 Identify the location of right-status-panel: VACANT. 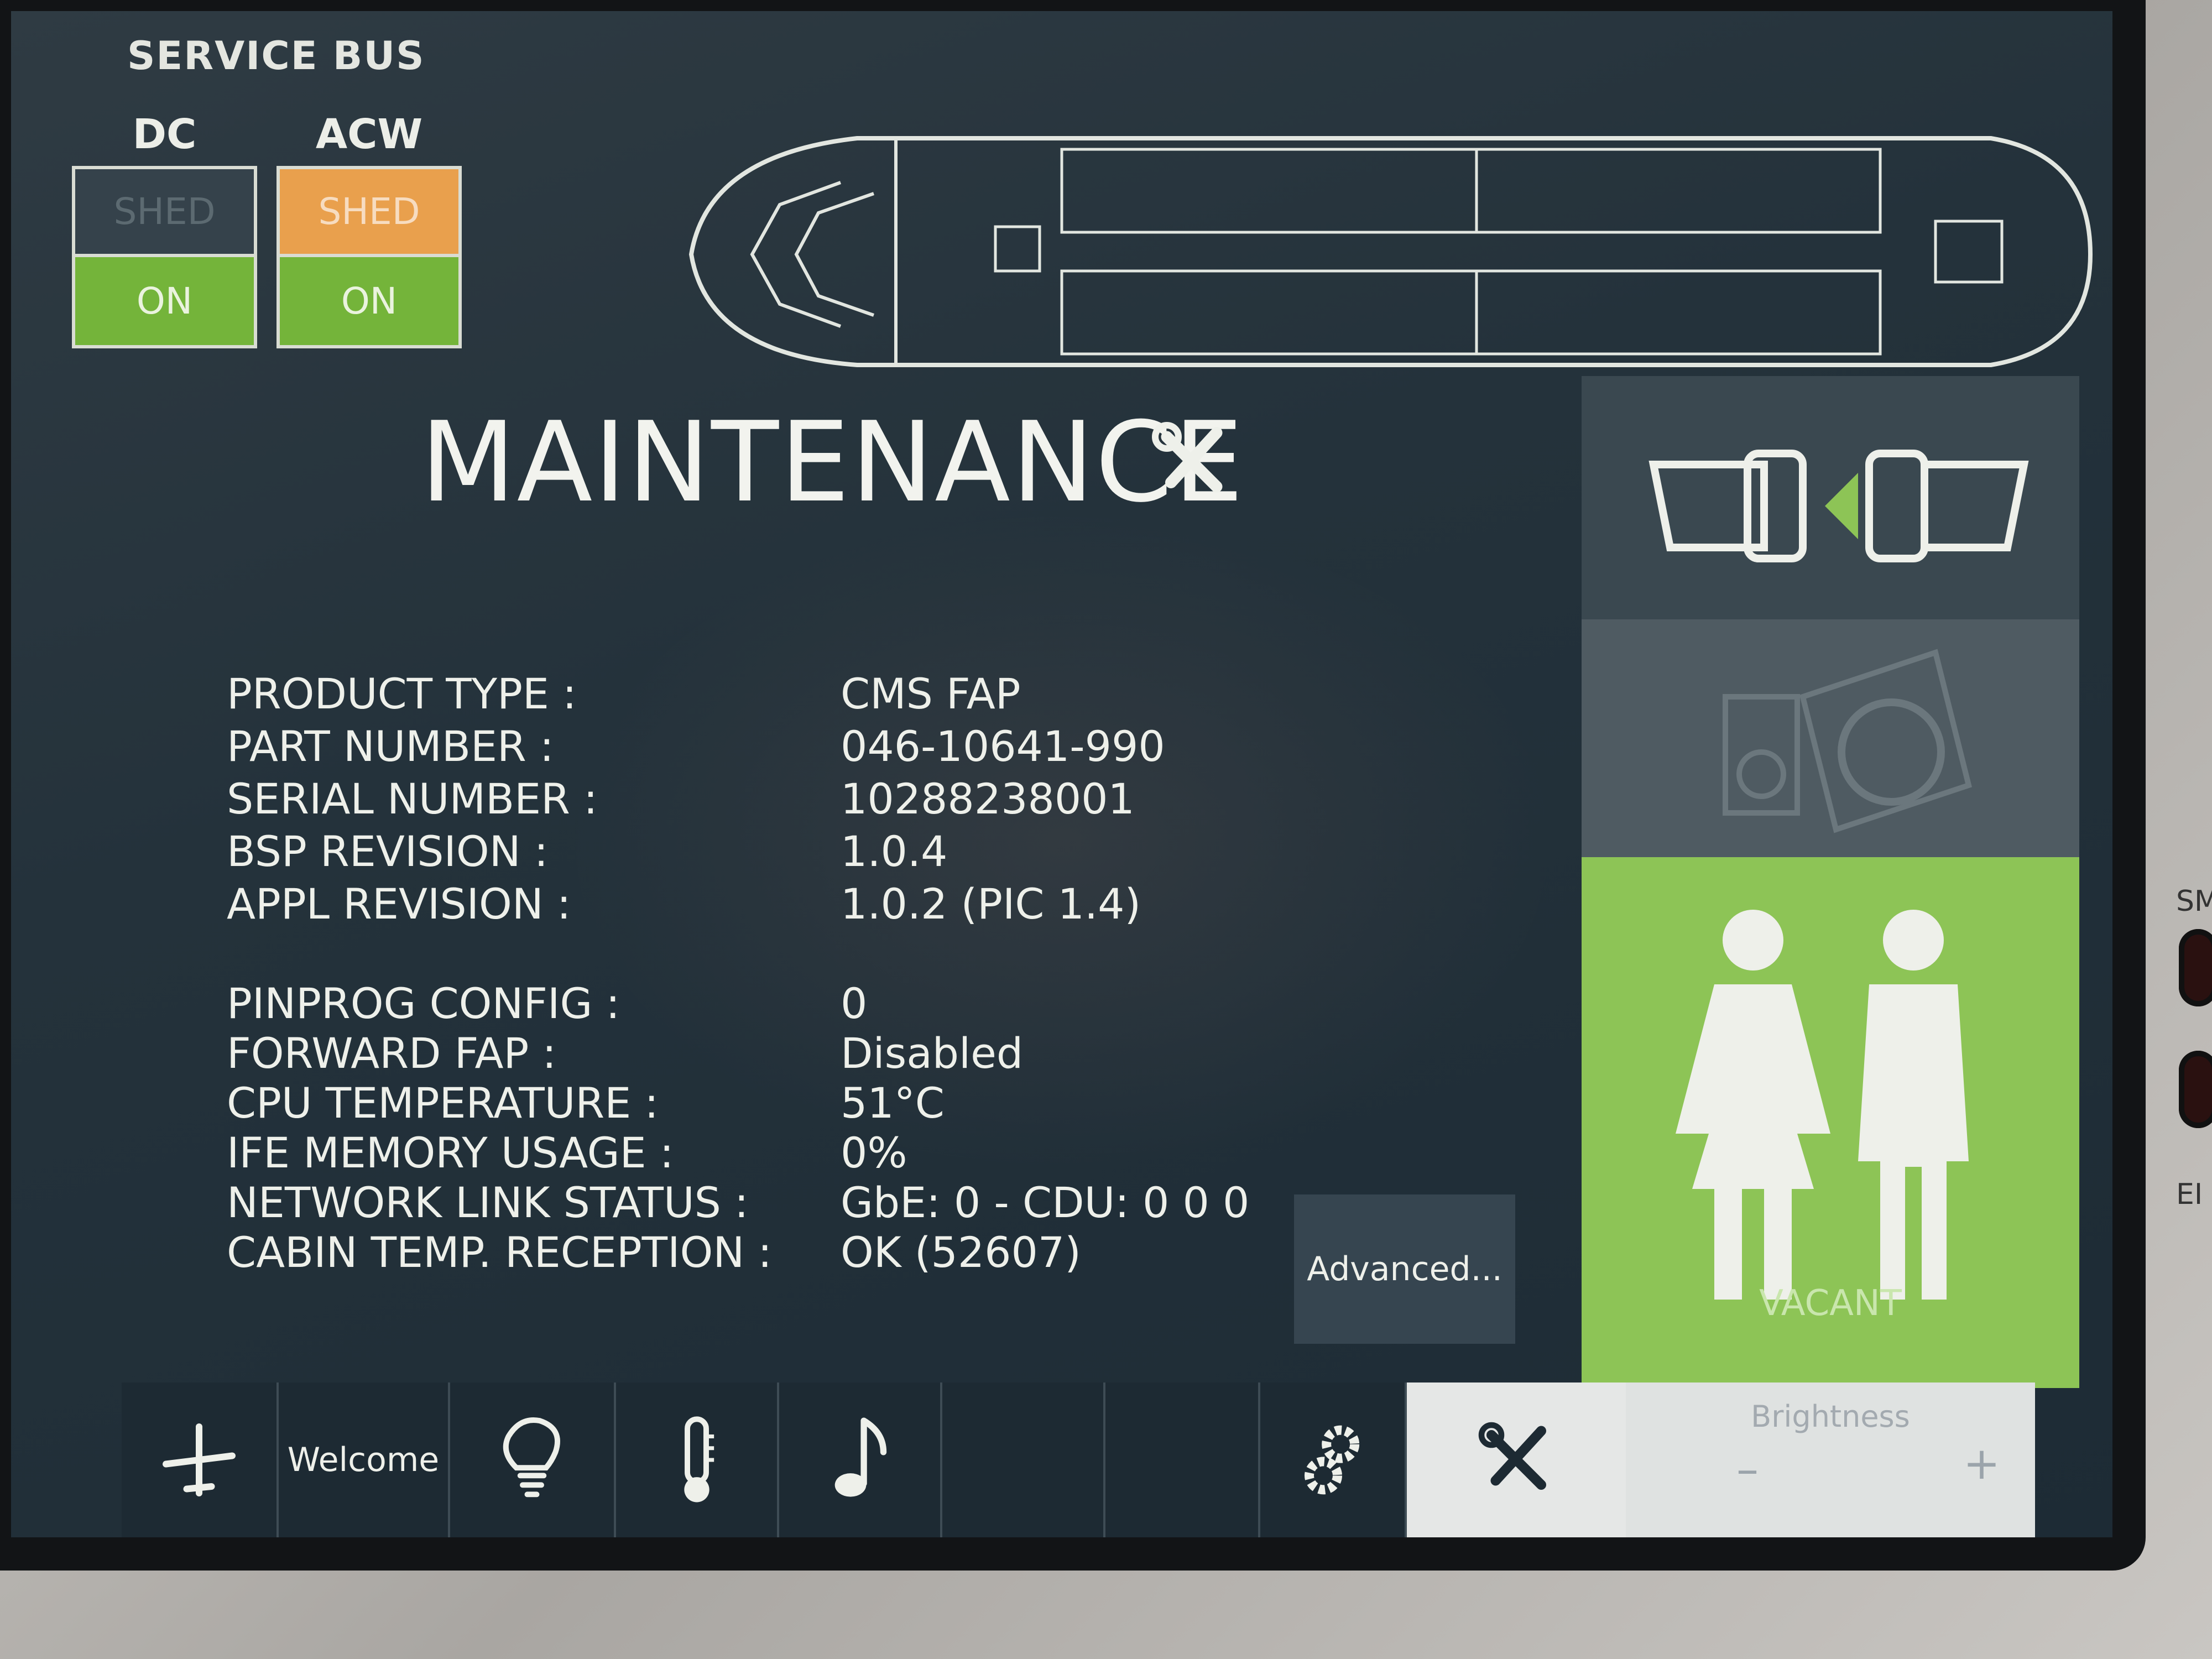
(1831, 882).